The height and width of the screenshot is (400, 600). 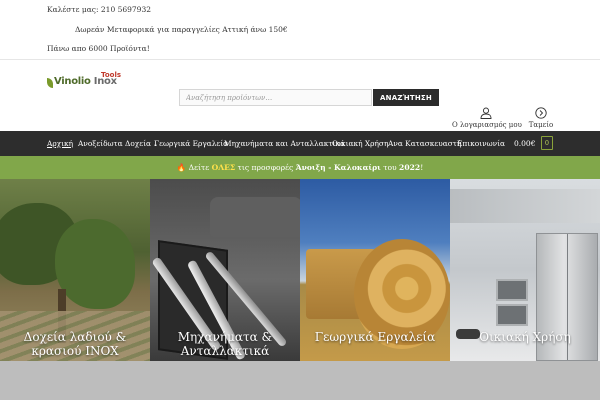 I want to click on account-label: Ο λογαριασμός μου, so click(x=487, y=125).